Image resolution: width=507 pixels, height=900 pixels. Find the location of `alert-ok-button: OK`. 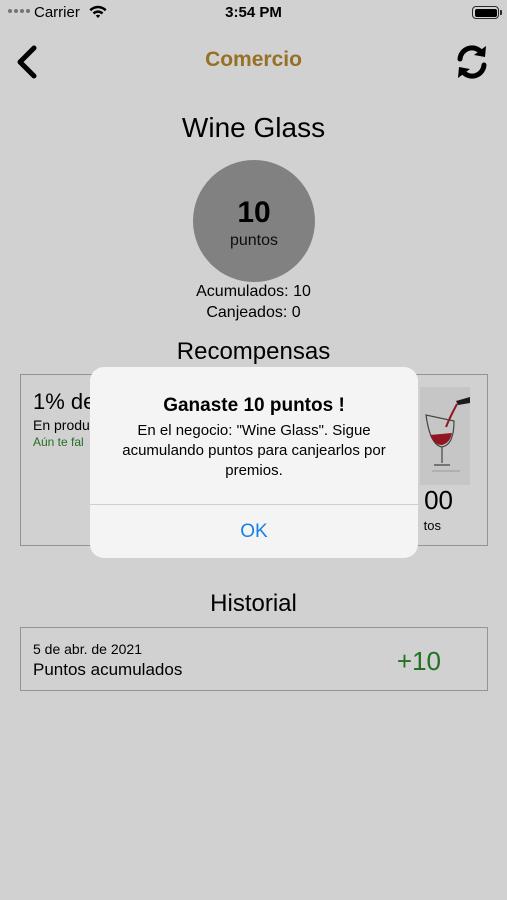

alert-ok-button: OK is located at coordinates (254, 531).